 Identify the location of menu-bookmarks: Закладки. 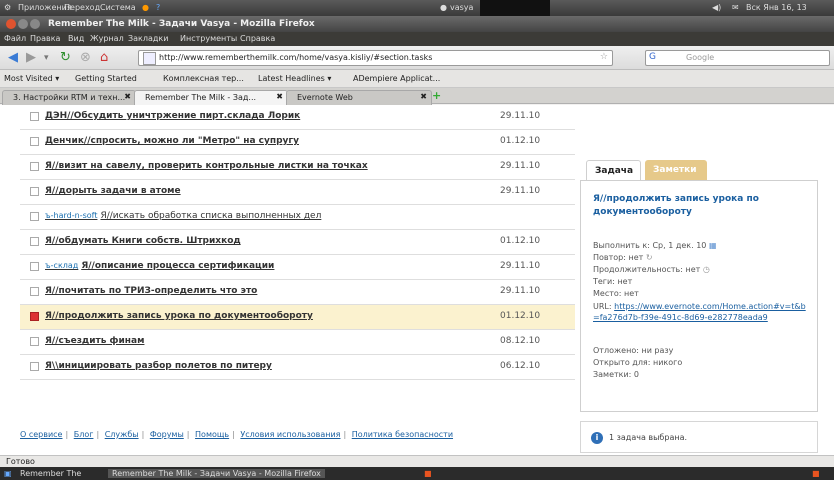
(148, 38).